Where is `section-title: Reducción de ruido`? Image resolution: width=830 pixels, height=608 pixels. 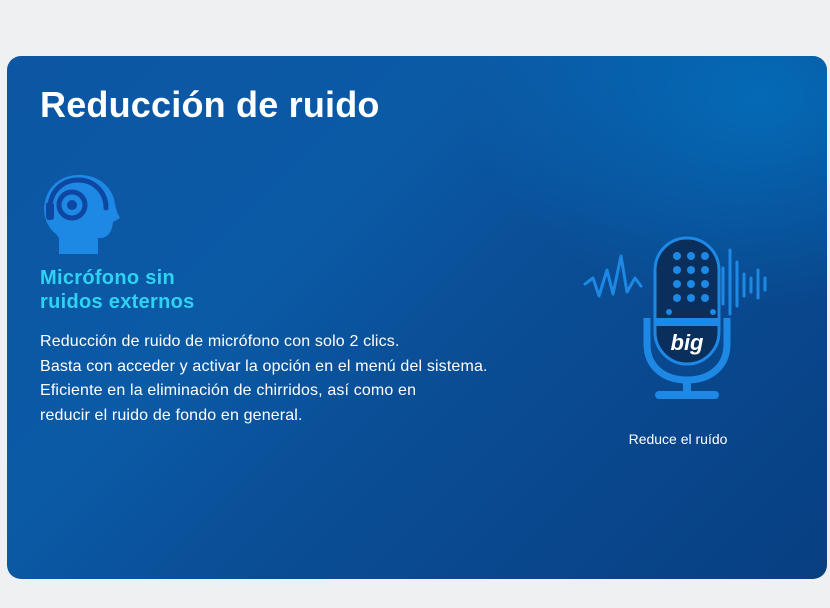 section-title: Reducción de ruido is located at coordinates (210, 104).